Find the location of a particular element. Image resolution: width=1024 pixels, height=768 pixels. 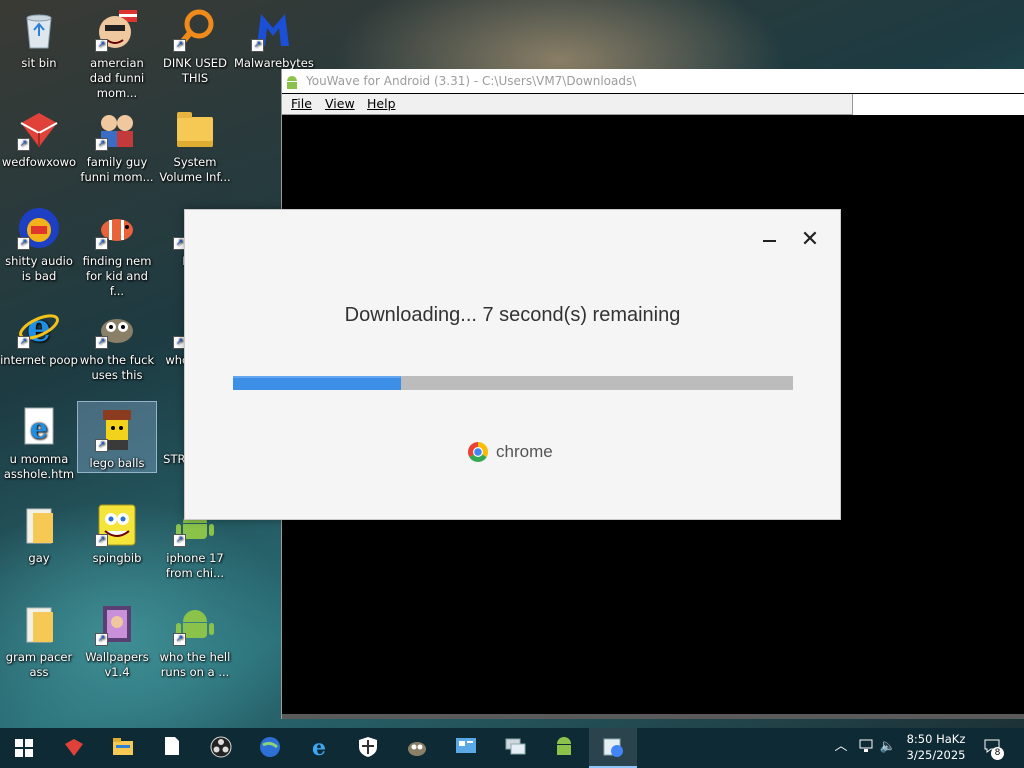

desktop-icon-dink-used-this: ↗ DINK USED THIS is located at coordinates (195, 44).